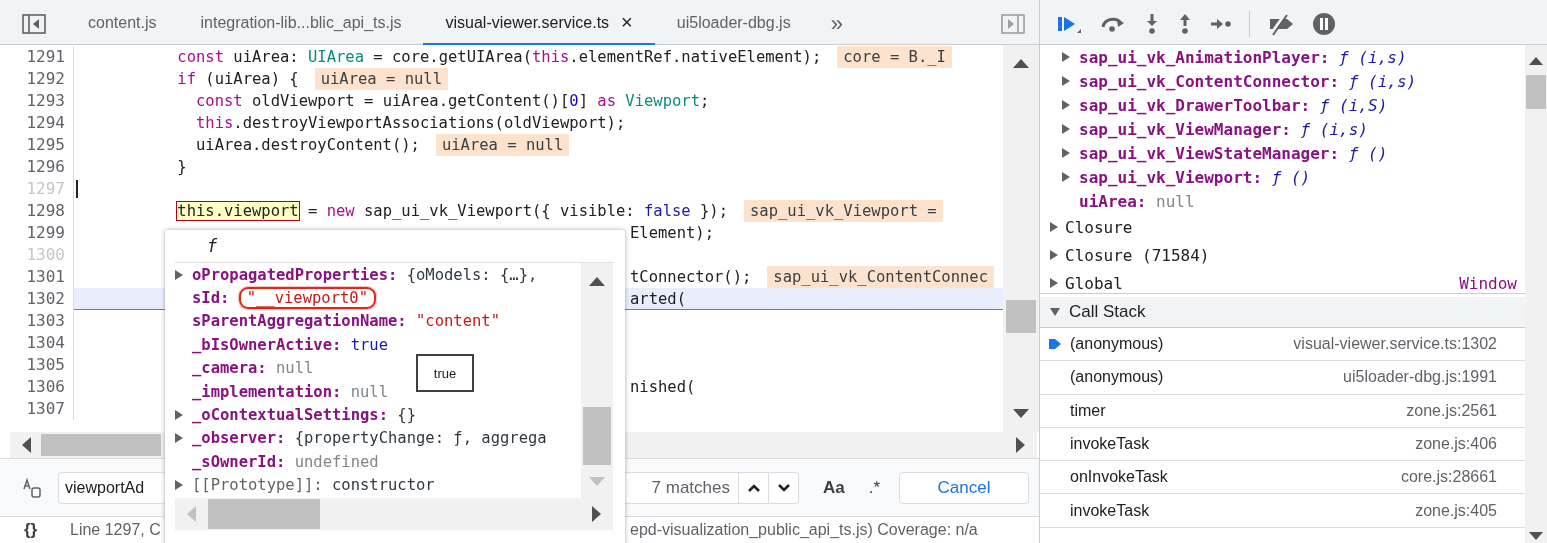 The image size is (1547, 543). Describe the element at coordinates (1119, 477) in the screenshot. I see `function-name: onInvokeTask` at that location.